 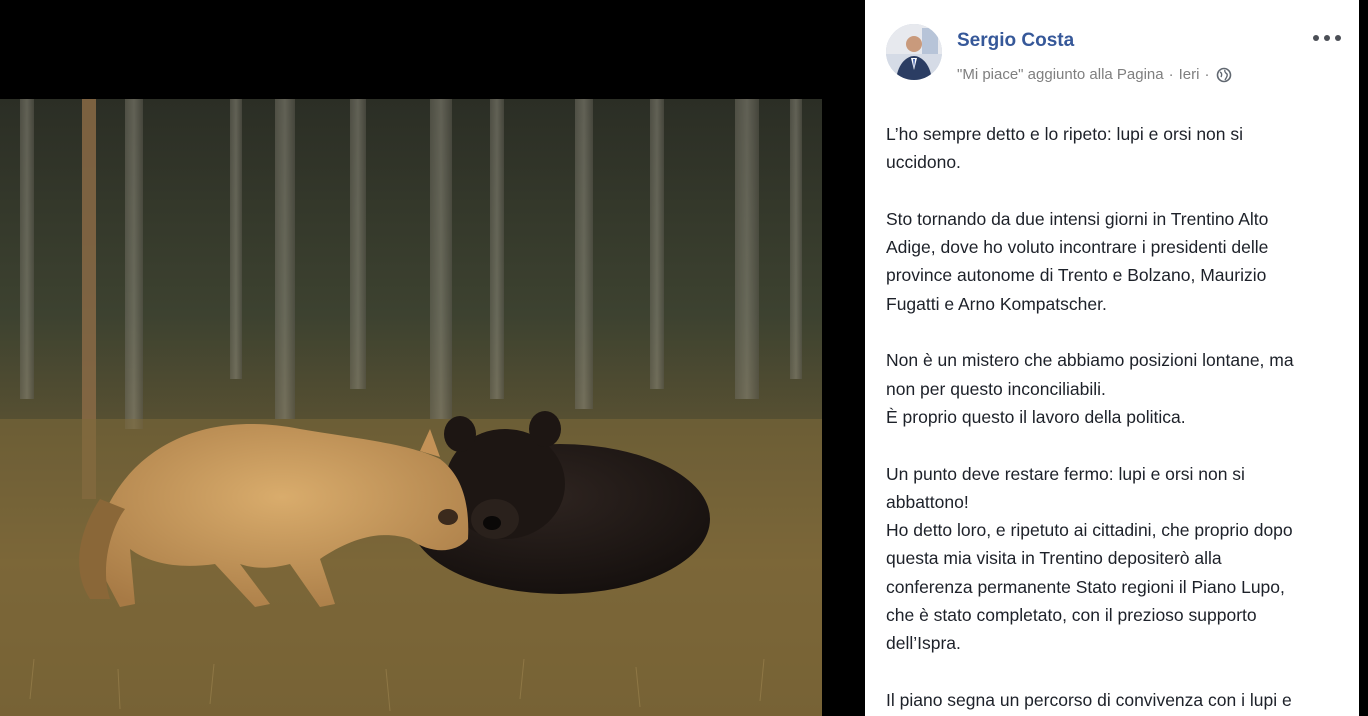 I want to click on text-line: Fugatti e Arno Kompatscher., so click(x=996, y=303).